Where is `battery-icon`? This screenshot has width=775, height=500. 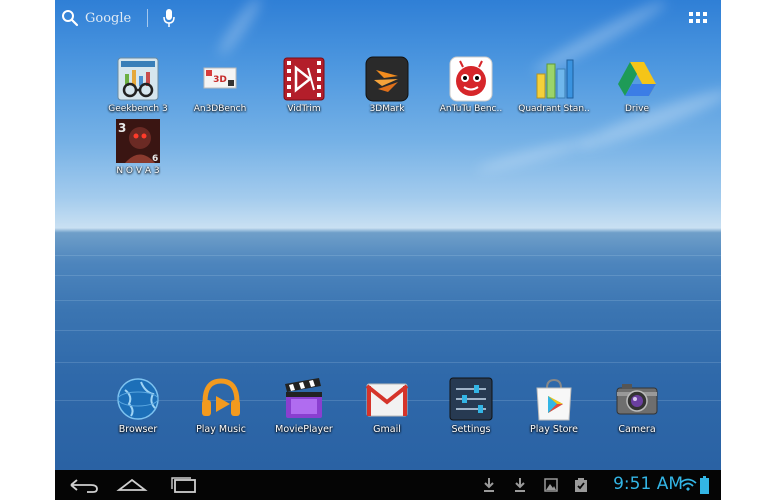
battery-icon is located at coordinates (704, 485).